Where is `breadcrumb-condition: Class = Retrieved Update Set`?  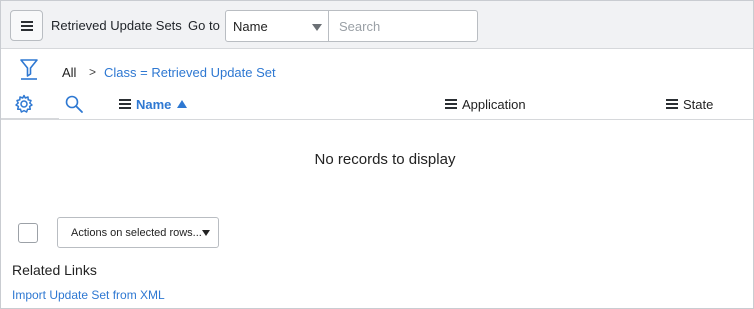 breadcrumb-condition: Class = Retrieved Update Set is located at coordinates (190, 72).